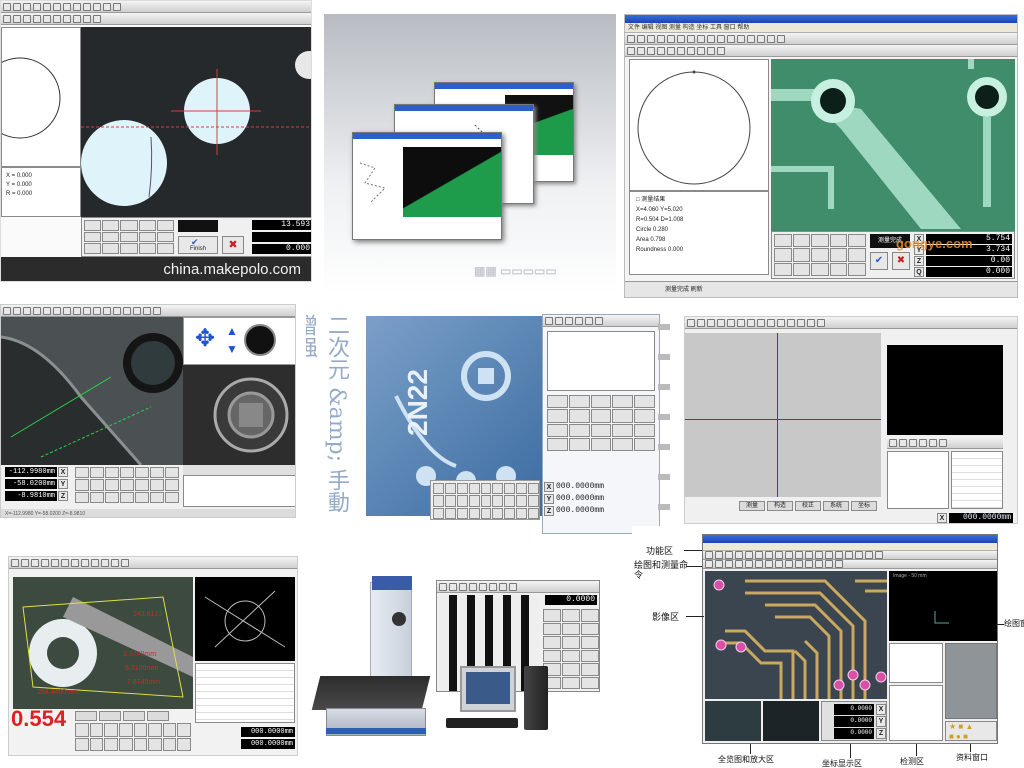  Describe the element at coordinates (943, 606) in the screenshot. I see `drawing-window: Image - 50 mm` at that location.